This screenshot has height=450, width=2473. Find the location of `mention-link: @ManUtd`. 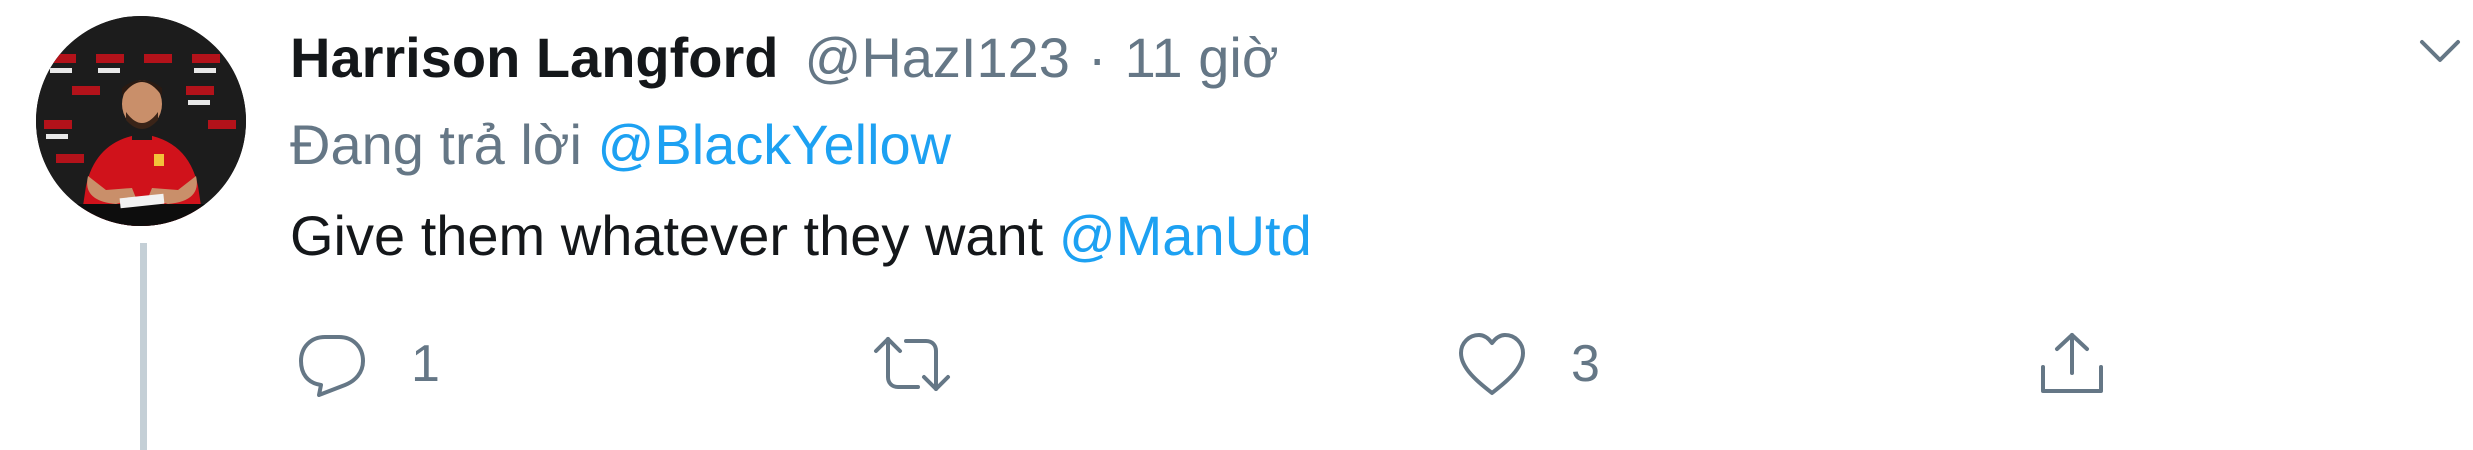

mention-link: @ManUtd is located at coordinates (1185, 235).